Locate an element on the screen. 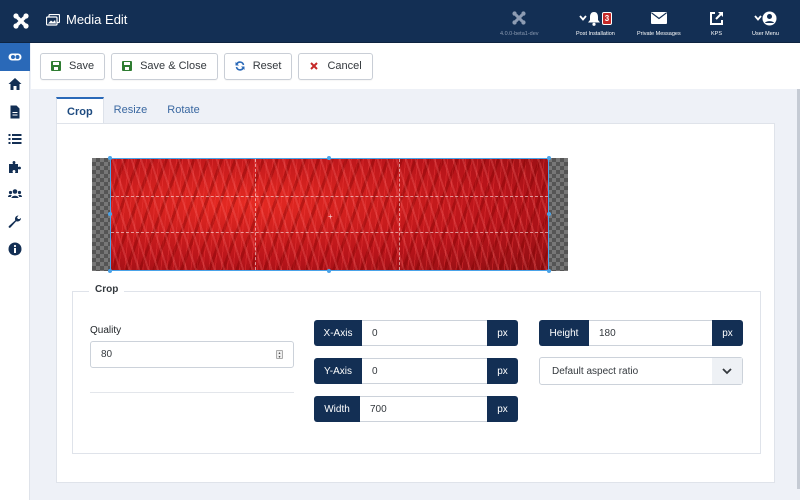 Image resolution: width=800 pixels, height=500 pixels. width-label: Width is located at coordinates (337, 409).